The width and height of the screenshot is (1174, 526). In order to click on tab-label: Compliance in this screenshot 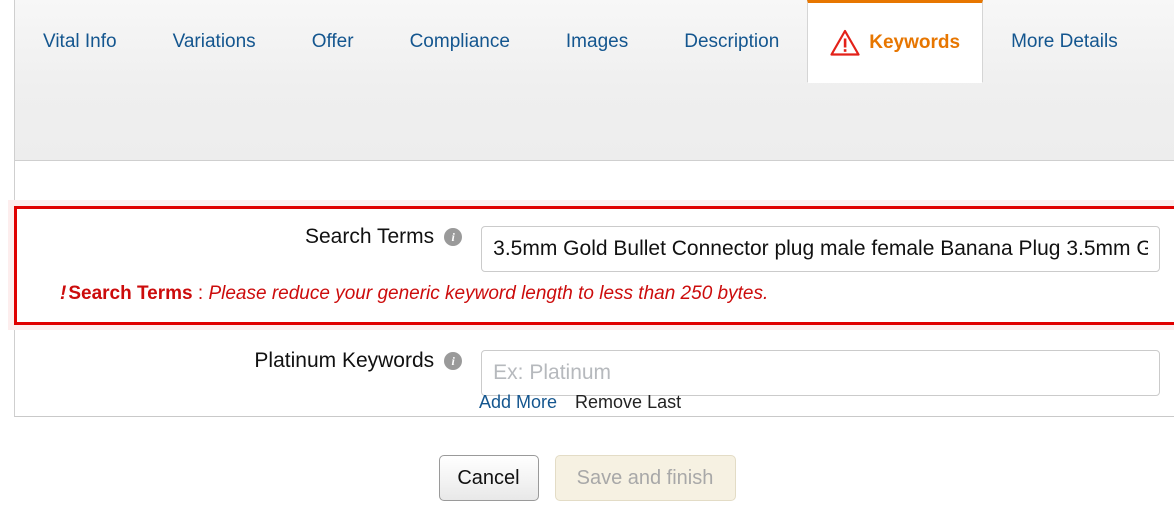, I will do `click(459, 41)`.